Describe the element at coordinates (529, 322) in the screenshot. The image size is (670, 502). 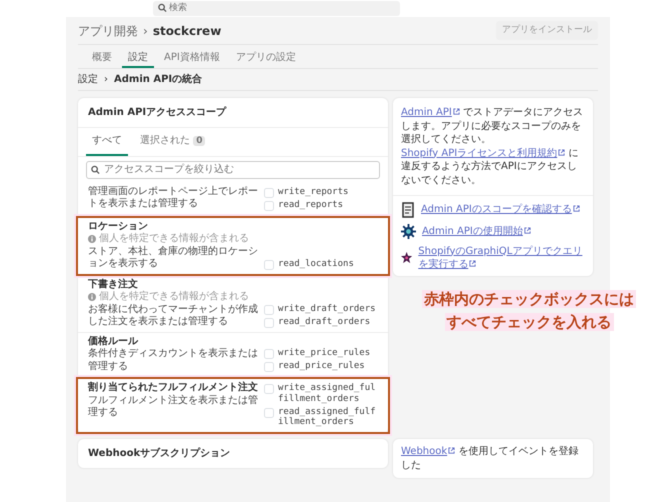
I see `annotation-text: すべてチェックを入れる` at that location.